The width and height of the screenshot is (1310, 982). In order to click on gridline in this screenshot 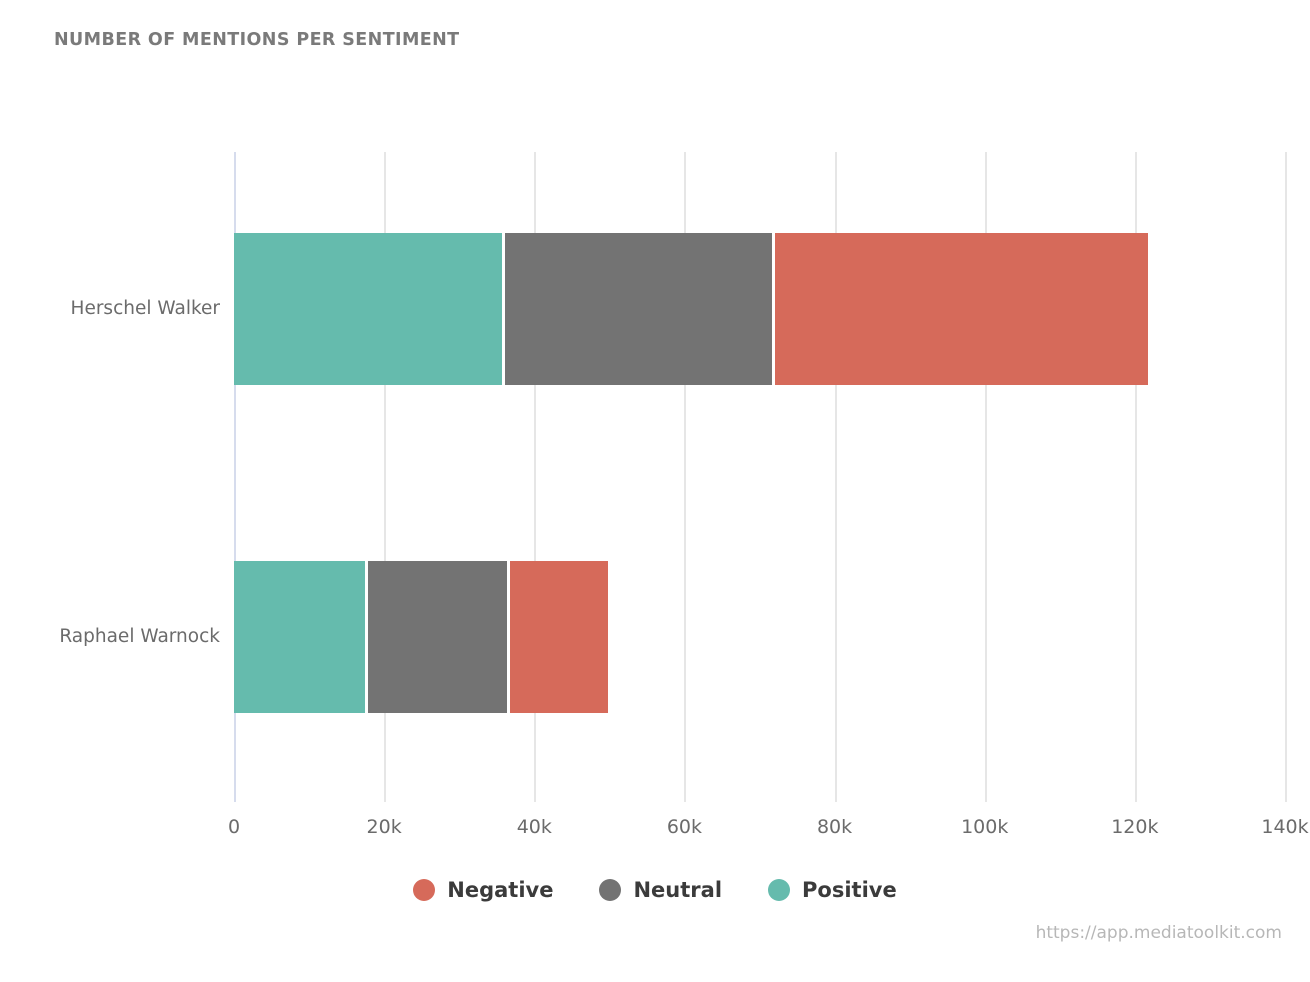, I will do `click(1286, 477)`.